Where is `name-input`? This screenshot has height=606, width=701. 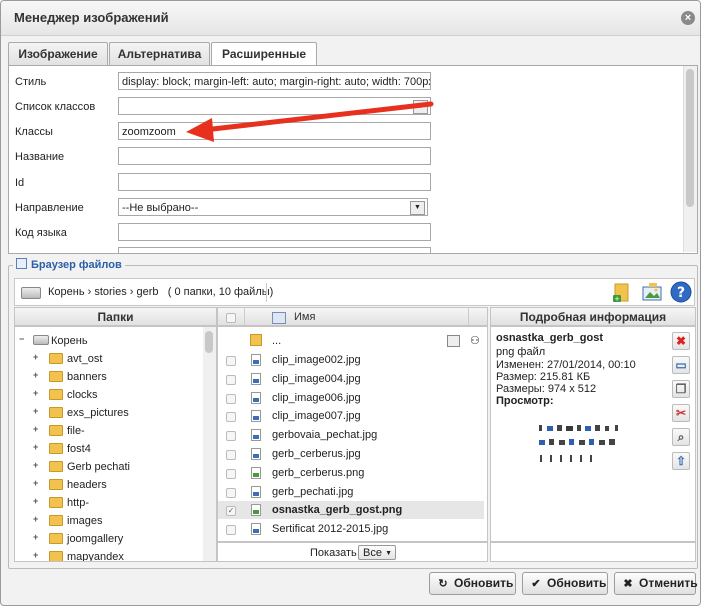
name-input is located at coordinates (274, 156).